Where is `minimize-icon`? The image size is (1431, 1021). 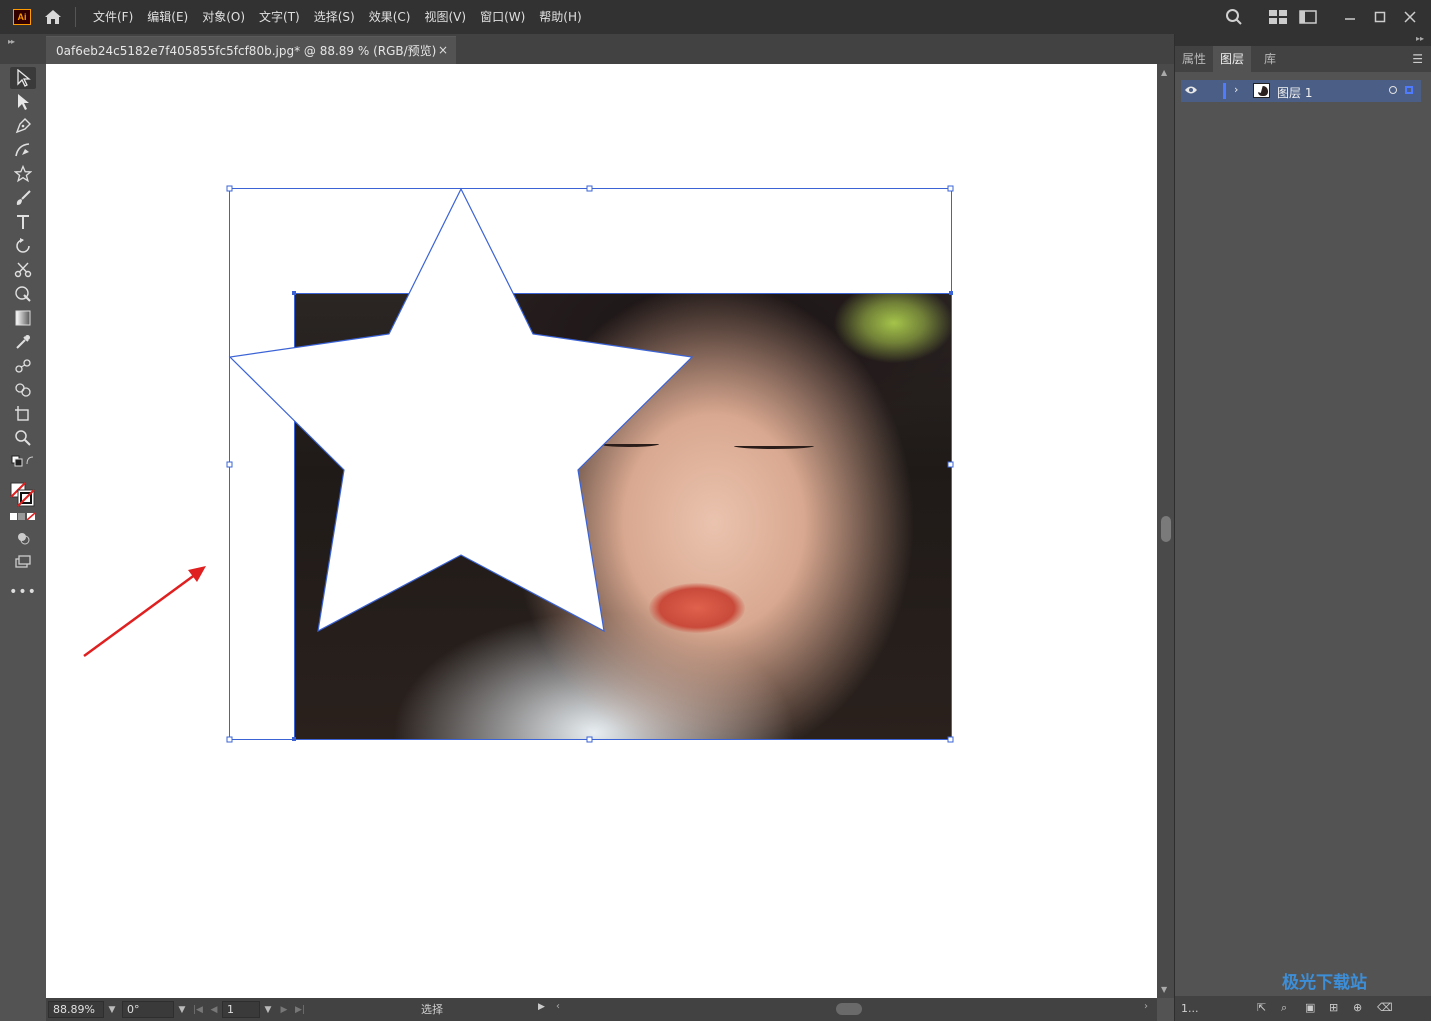
minimize-icon is located at coordinates (1350, 17).